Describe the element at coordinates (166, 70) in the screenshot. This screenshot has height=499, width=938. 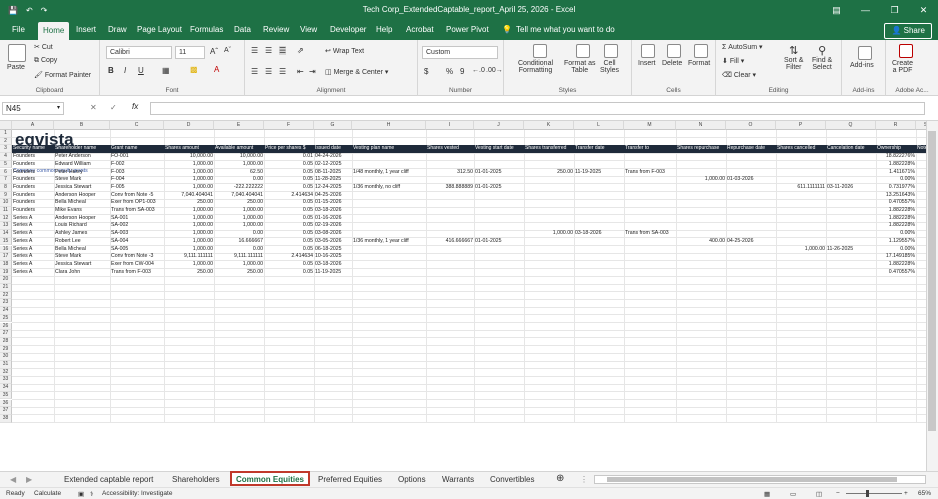
I see `borders-icon: ▦` at that location.